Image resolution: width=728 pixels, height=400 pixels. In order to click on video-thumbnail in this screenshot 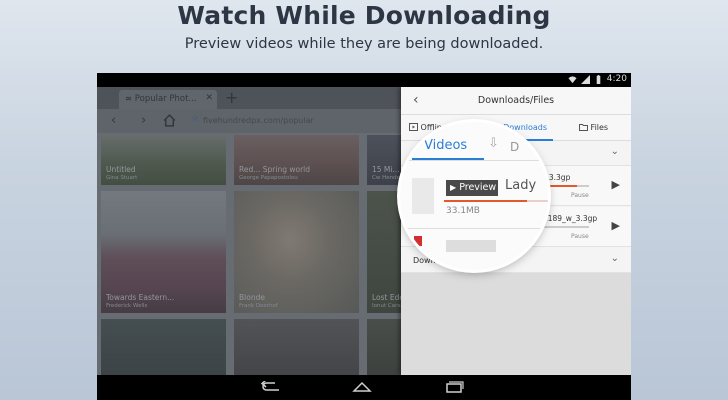, I will do `click(423, 196)`.